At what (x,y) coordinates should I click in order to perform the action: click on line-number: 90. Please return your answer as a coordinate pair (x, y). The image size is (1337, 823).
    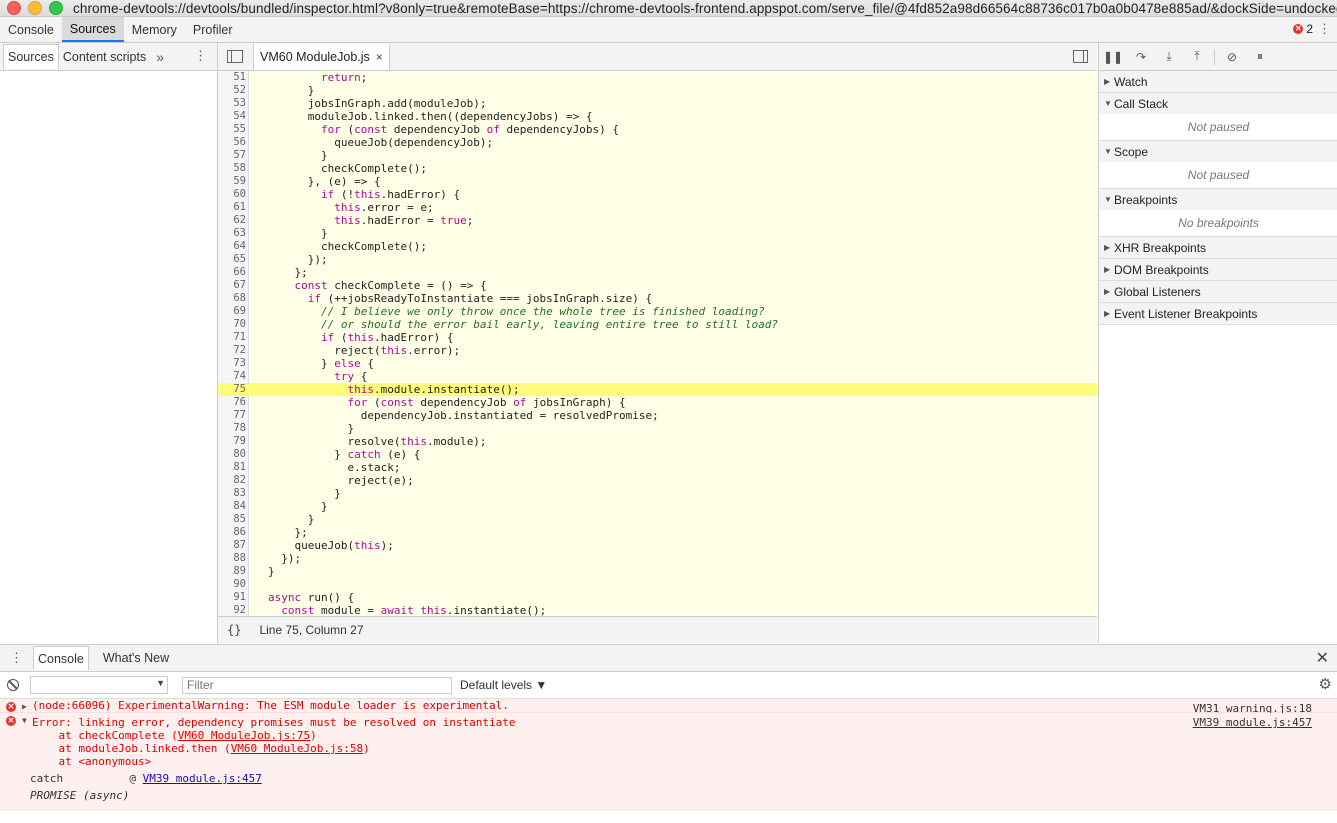
    Looking at the image, I should click on (232, 584).